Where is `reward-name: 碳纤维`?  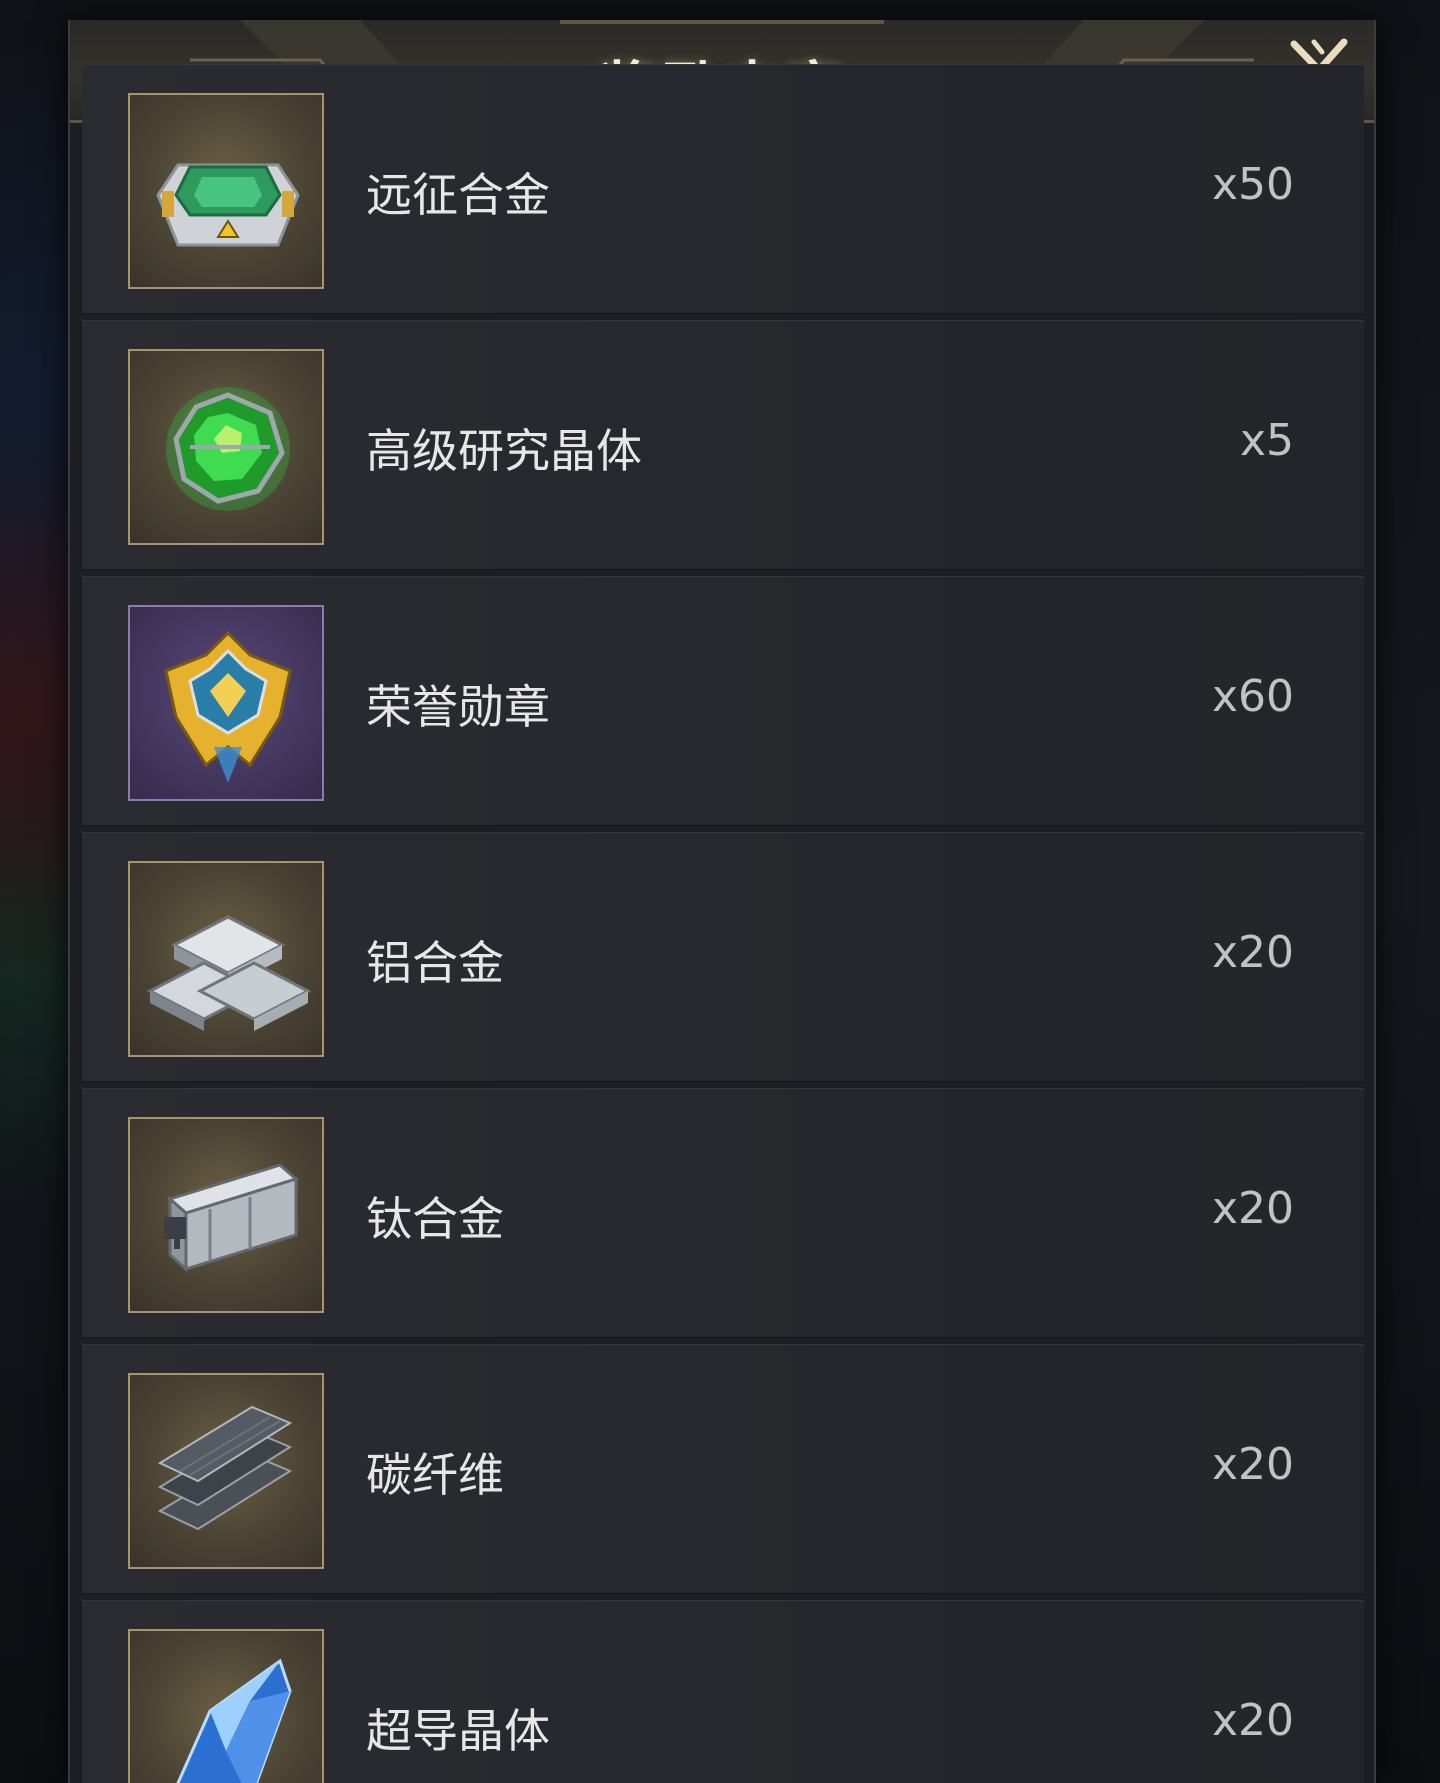 reward-name: 碳纤维 is located at coordinates (435, 1475).